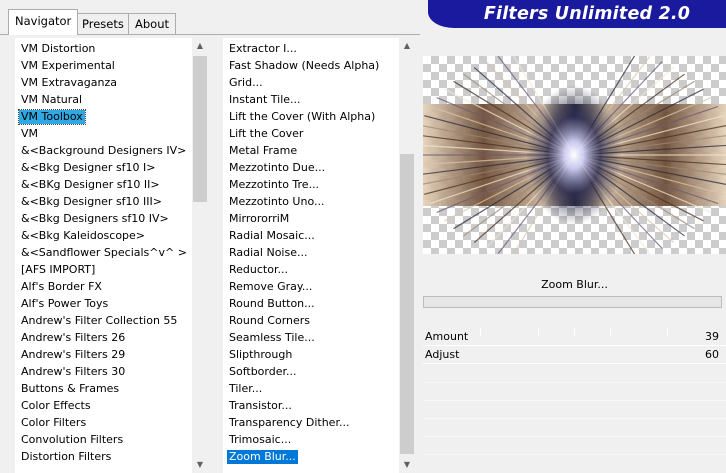  I want to click on progress-bar, so click(572, 302).